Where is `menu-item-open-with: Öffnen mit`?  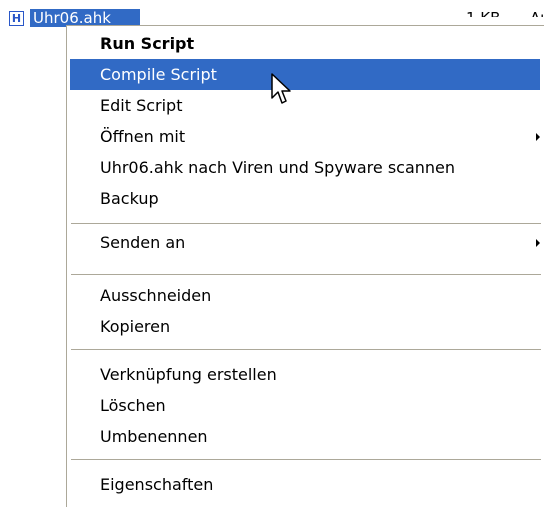
menu-item-open-with: Öffnen mit is located at coordinates (305, 136).